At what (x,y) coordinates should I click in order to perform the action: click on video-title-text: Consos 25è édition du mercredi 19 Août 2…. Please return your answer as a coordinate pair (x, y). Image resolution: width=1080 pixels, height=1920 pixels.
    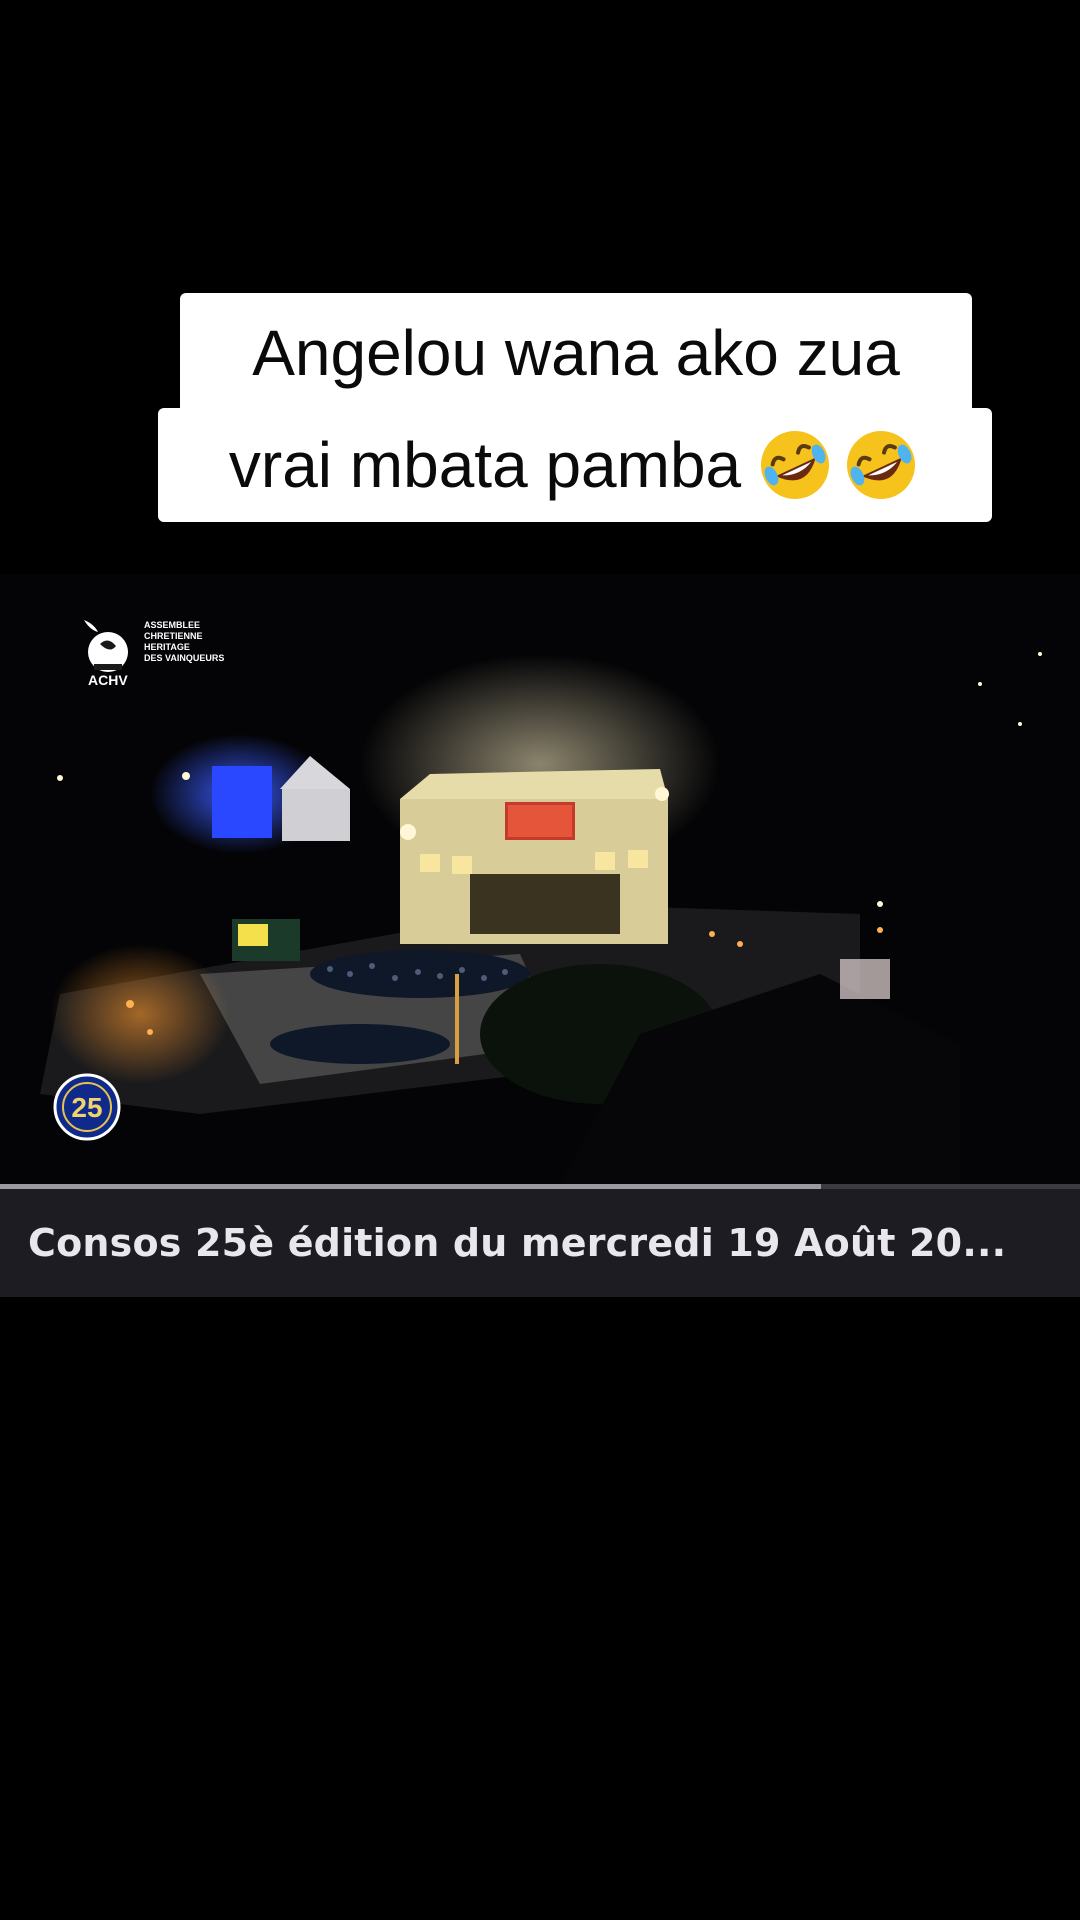
    Looking at the image, I should click on (517, 1243).